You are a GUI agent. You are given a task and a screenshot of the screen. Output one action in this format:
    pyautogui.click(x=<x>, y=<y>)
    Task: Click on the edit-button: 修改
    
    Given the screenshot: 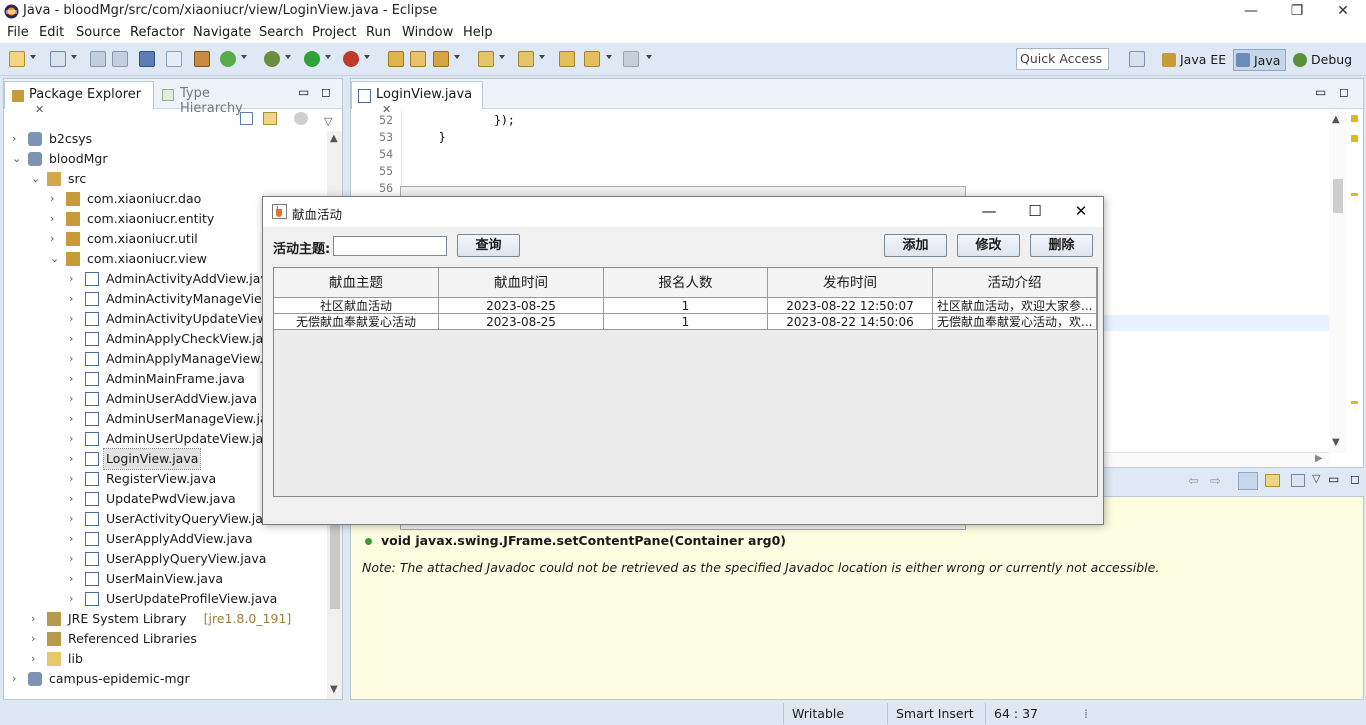 What is the action you would take?
    pyautogui.click(x=988, y=245)
    